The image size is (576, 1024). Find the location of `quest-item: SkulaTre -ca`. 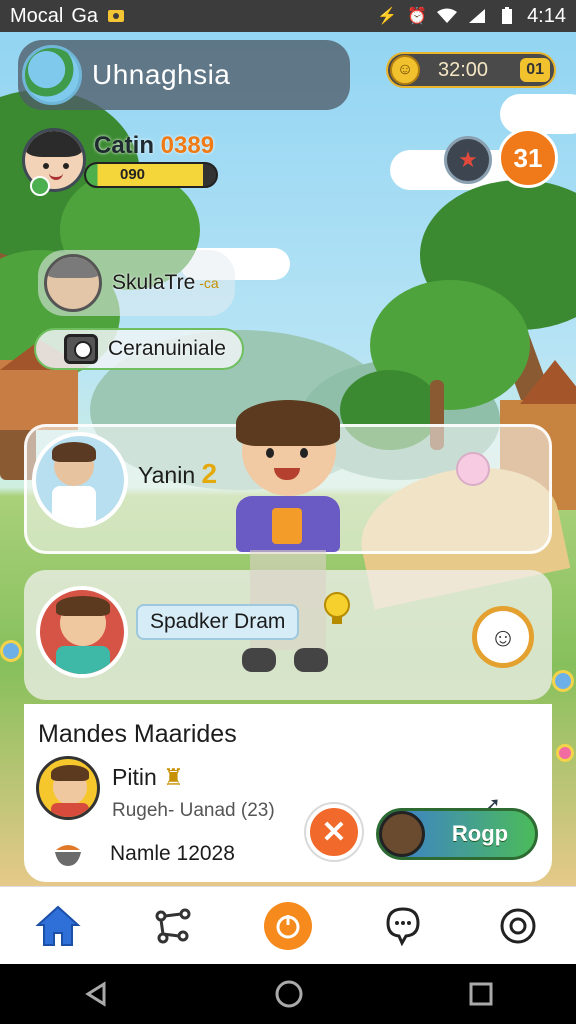

quest-item: SkulaTre -ca is located at coordinates (136, 283).